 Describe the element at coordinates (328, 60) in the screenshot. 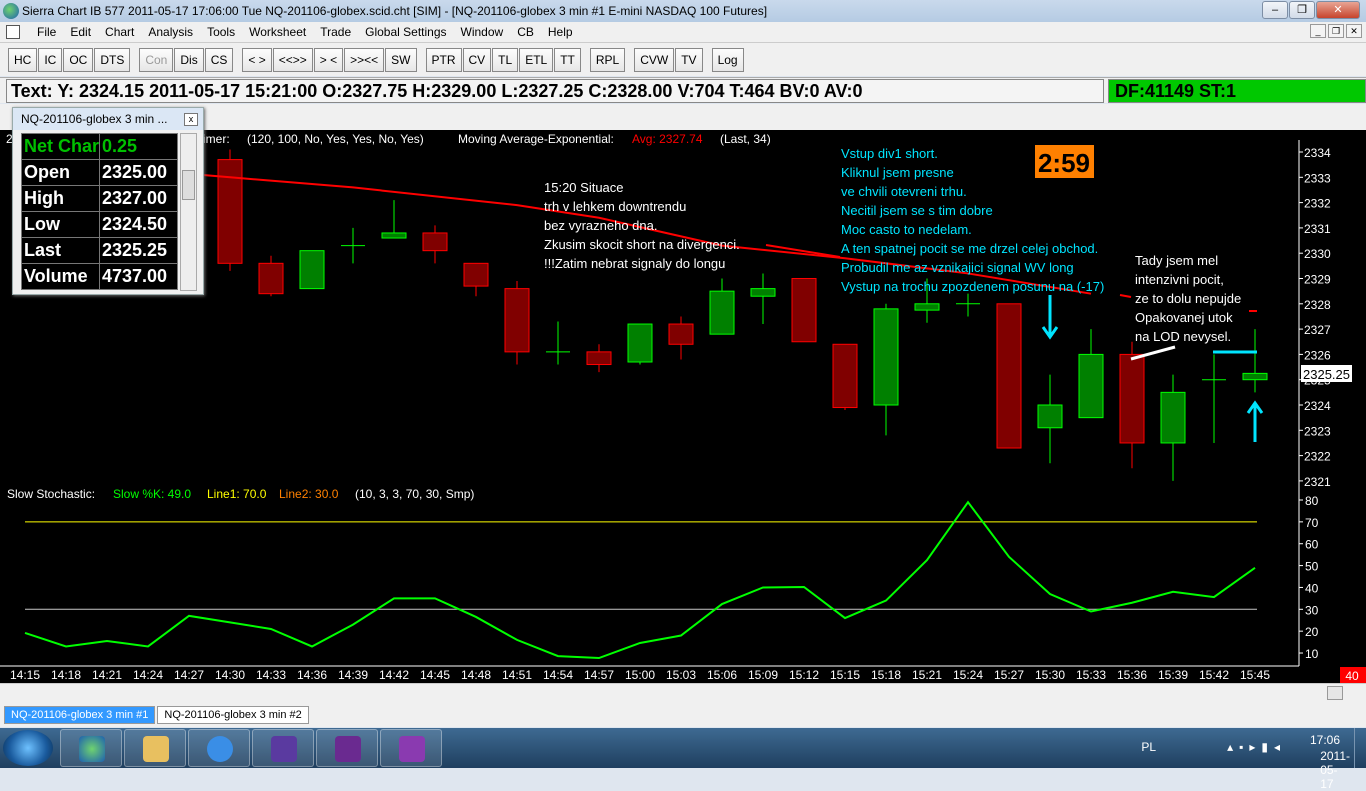

I see `toolbar-button-11: > <` at that location.